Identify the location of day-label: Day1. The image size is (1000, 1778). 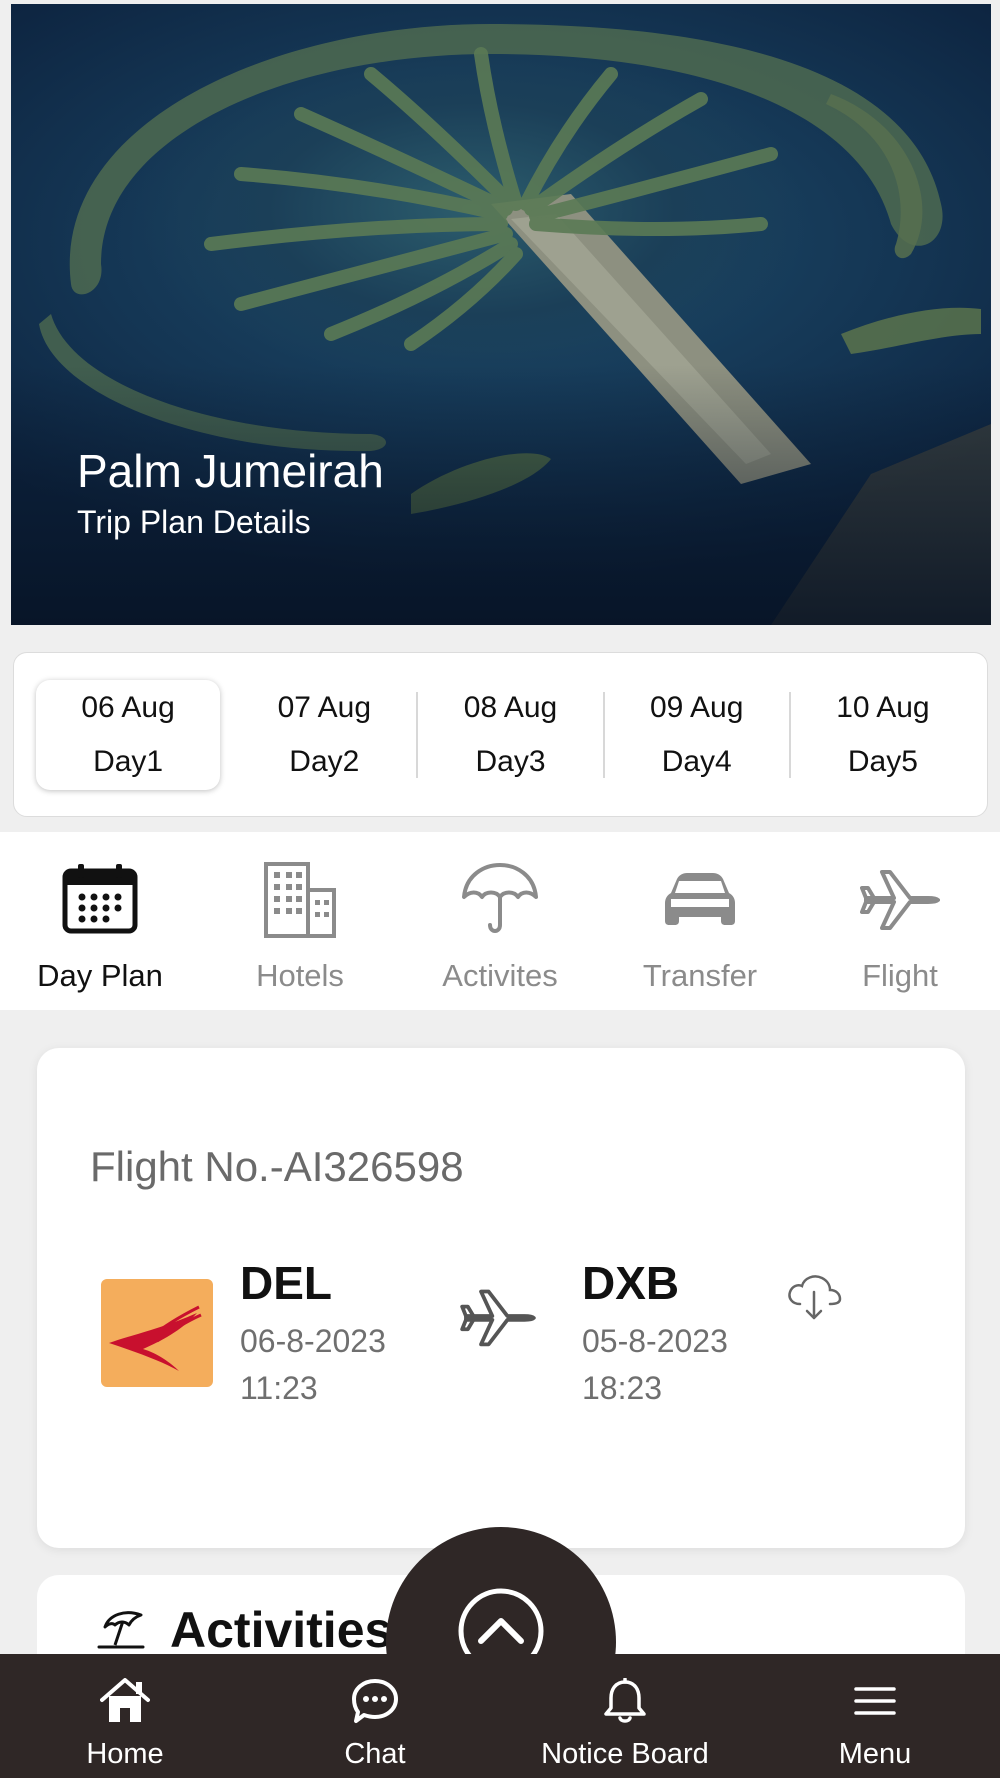
(128, 761).